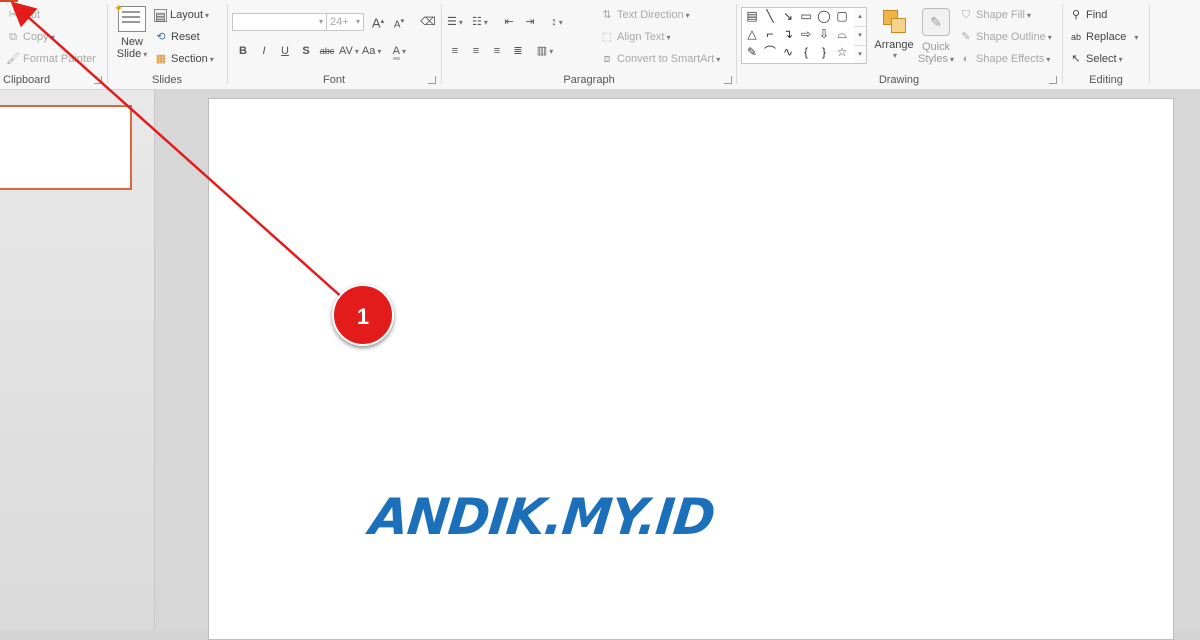  Describe the element at coordinates (363, 315) in the screenshot. I see `step-callout-badge: 1` at that location.